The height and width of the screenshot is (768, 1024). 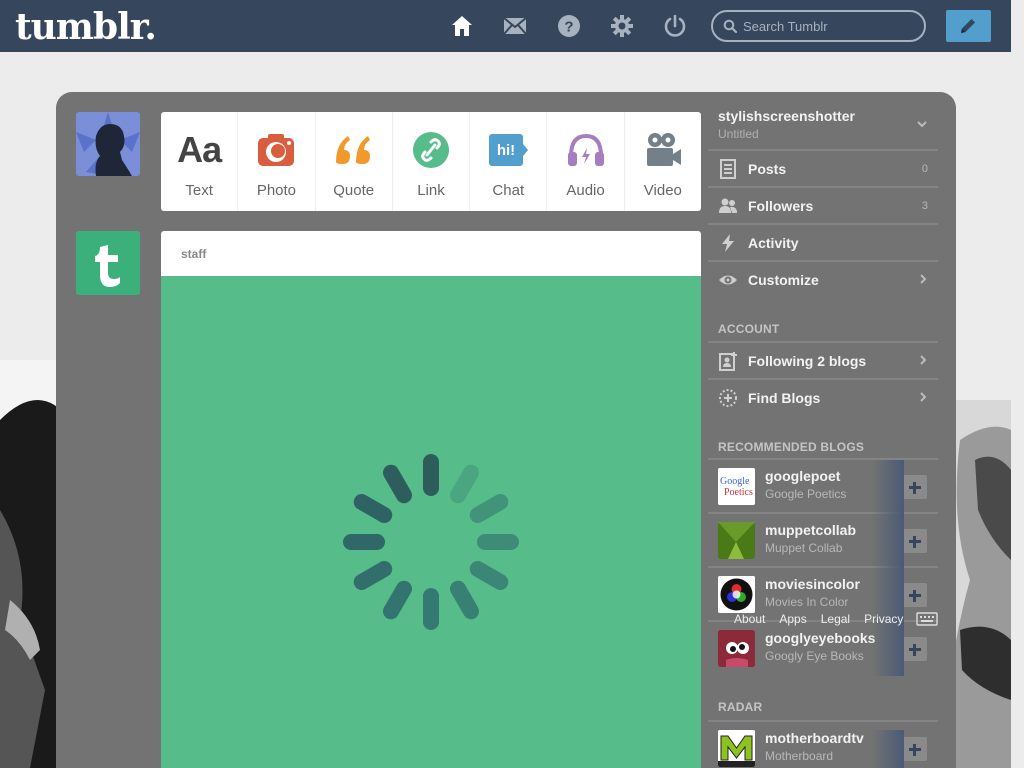 I want to click on blog-name: googlepoet, so click(x=802, y=476).